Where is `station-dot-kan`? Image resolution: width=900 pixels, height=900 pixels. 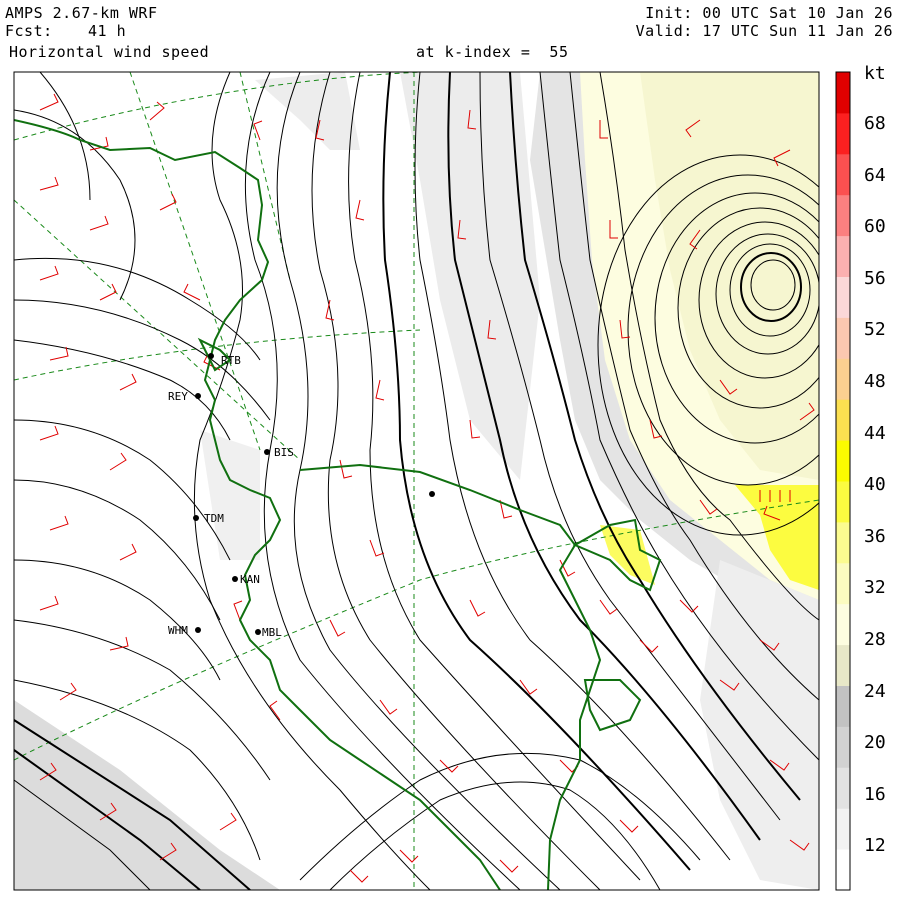 station-dot-kan is located at coordinates (235, 579).